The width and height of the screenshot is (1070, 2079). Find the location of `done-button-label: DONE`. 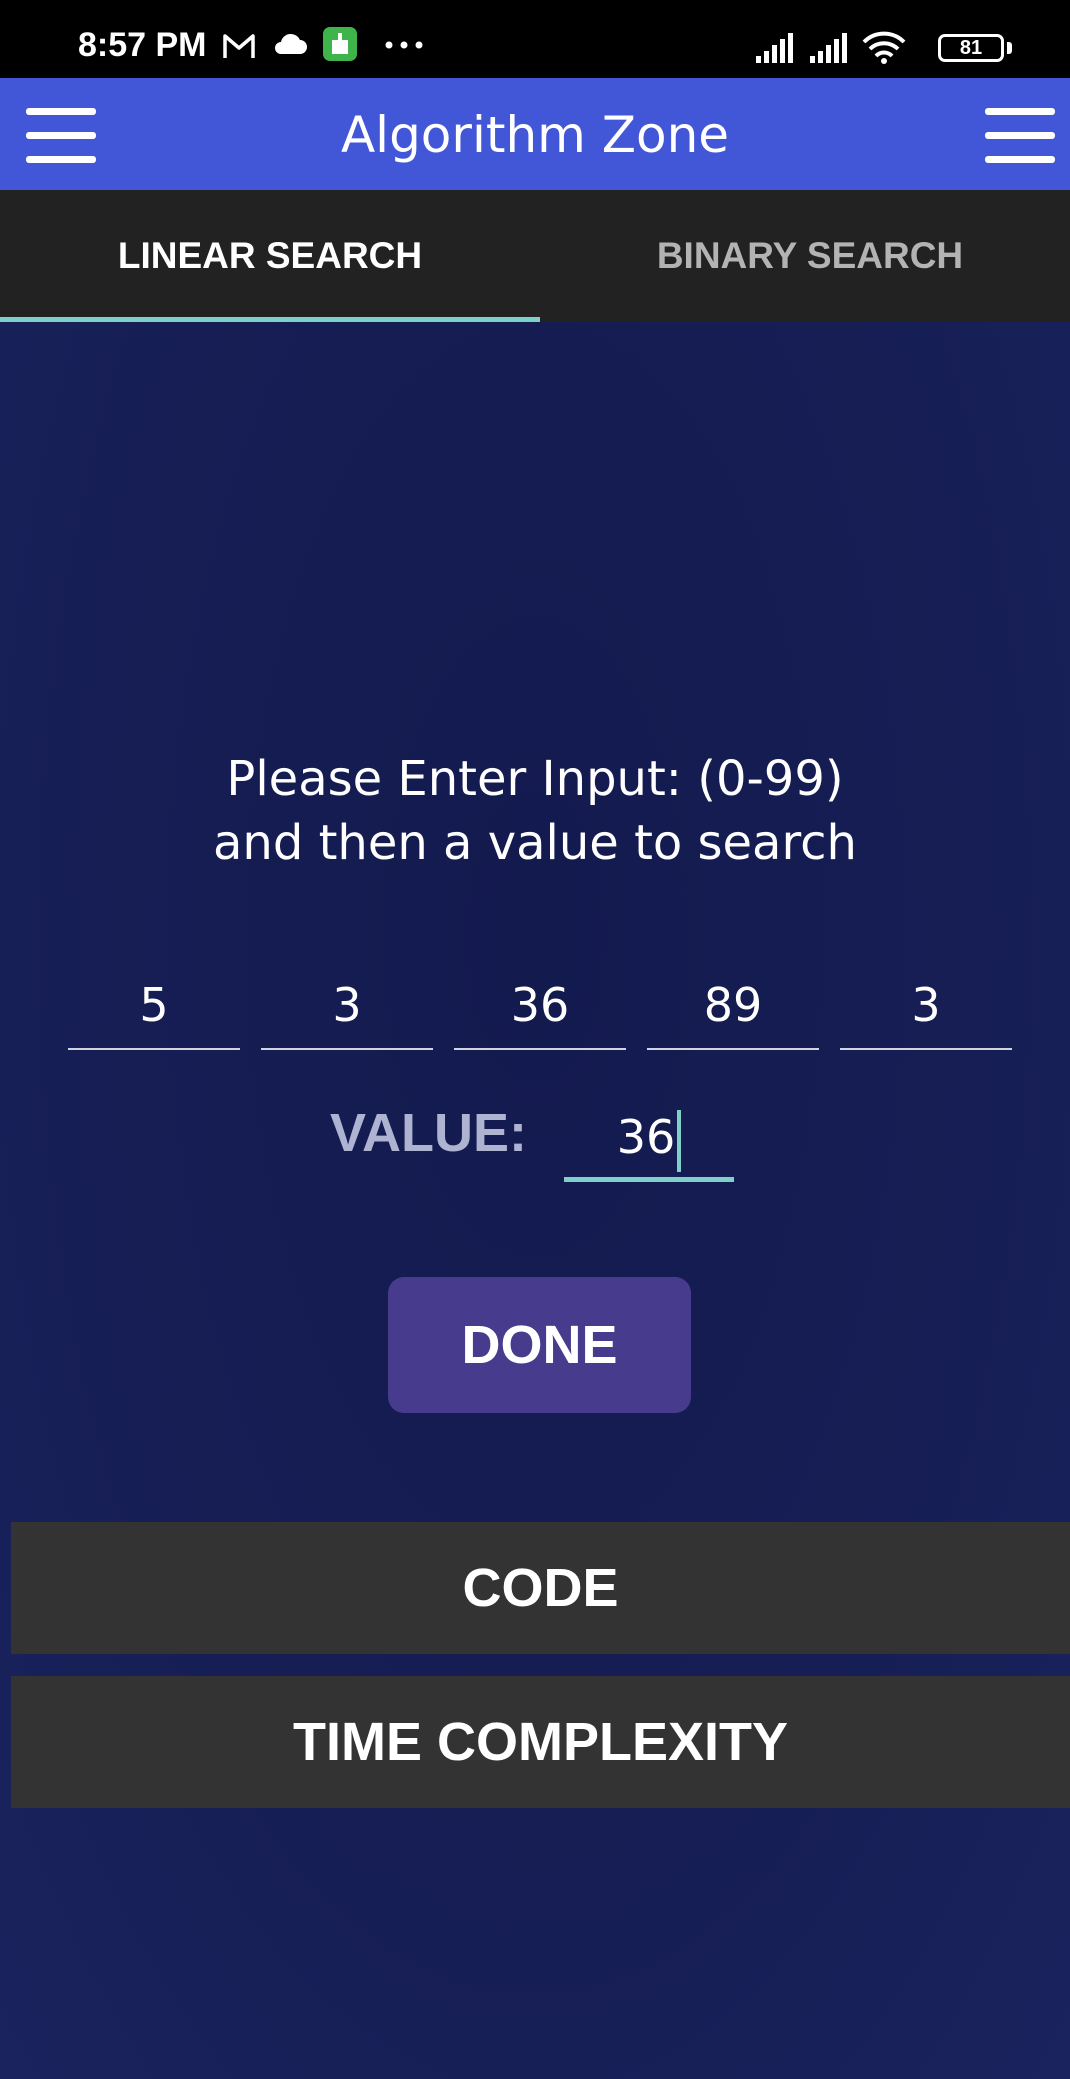

done-button-label: DONE is located at coordinates (539, 1345).